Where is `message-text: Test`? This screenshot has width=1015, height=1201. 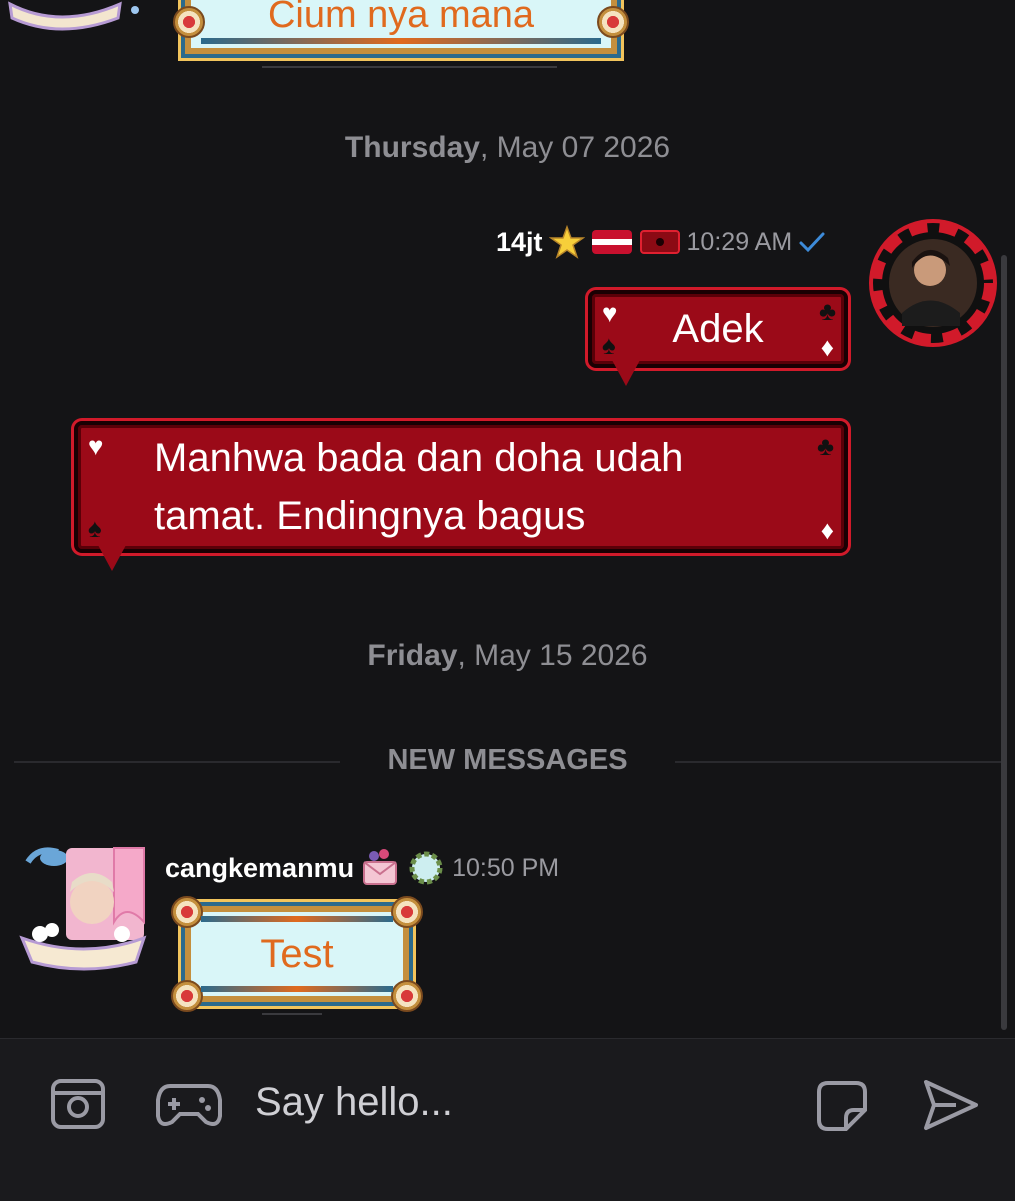
message-text: Test is located at coordinates (297, 954).